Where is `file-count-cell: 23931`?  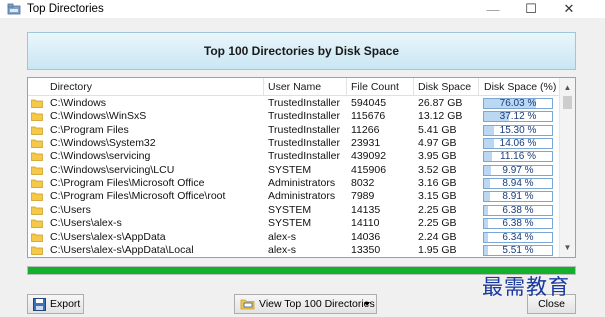 file-count-cell: 23931 is located at coordinates (366, 143).